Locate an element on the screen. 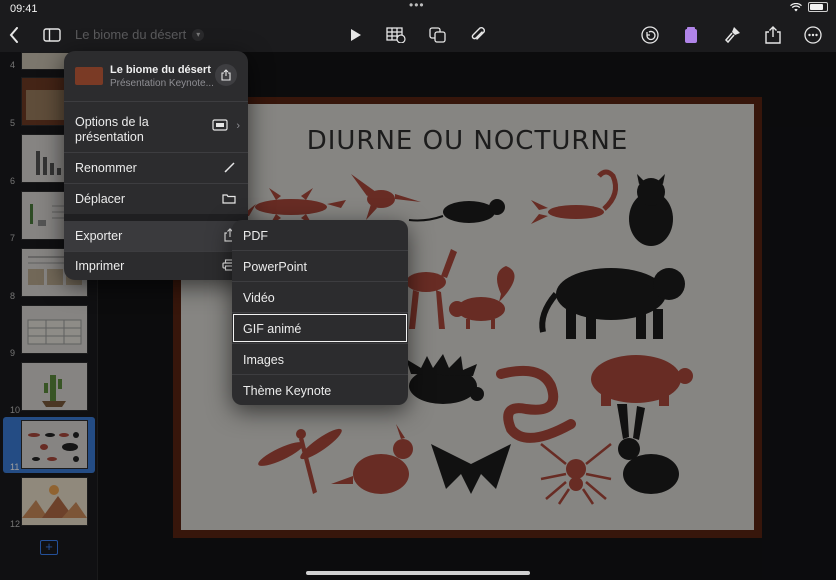  status-indicators is located at coordinates (809, 7).